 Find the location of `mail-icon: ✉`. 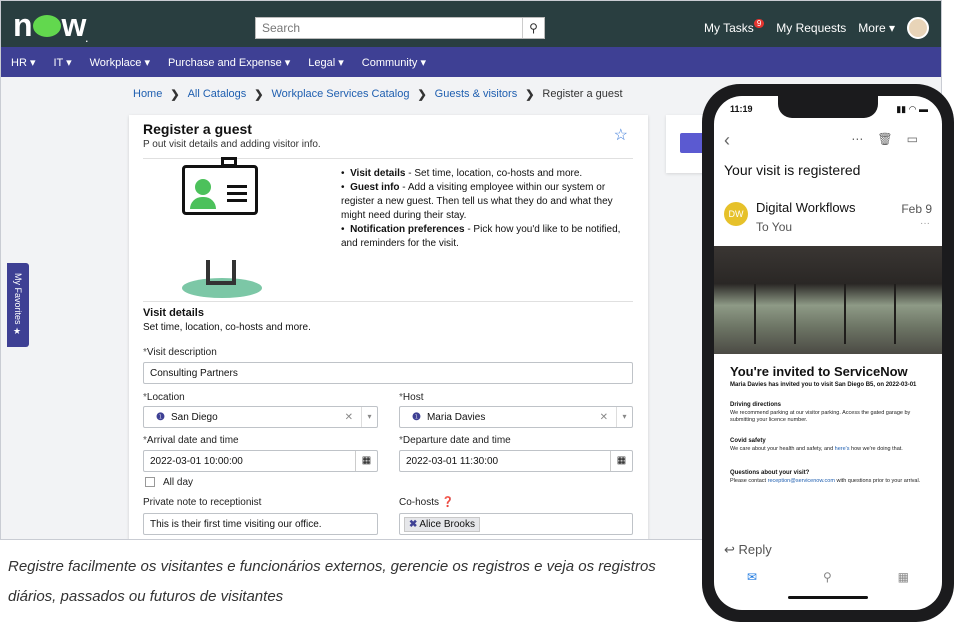

mail-icon: ✉ is located at coordinates (752, 577).